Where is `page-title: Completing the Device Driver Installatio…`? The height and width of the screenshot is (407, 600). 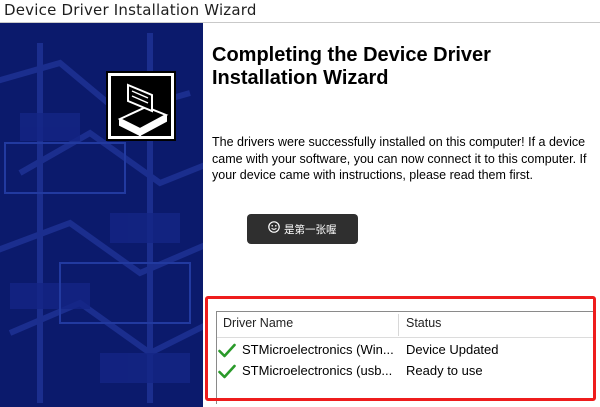 page-title: Completing the Device Driver Installatio… is located at coordinates (392, 67).